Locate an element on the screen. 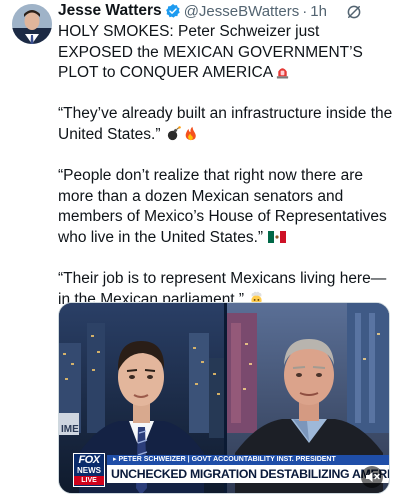 The image size is (402, 500). verified-badge-icon is located at coordinates (172, 11).